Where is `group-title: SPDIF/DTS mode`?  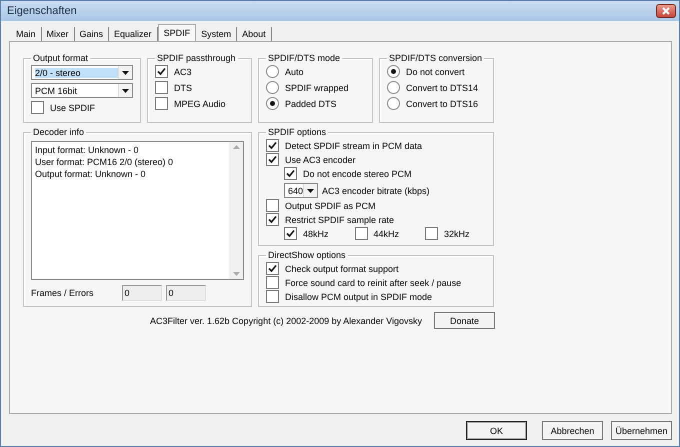
group-title: SPDIF/DTS mode is located at coordinates (304, 58).